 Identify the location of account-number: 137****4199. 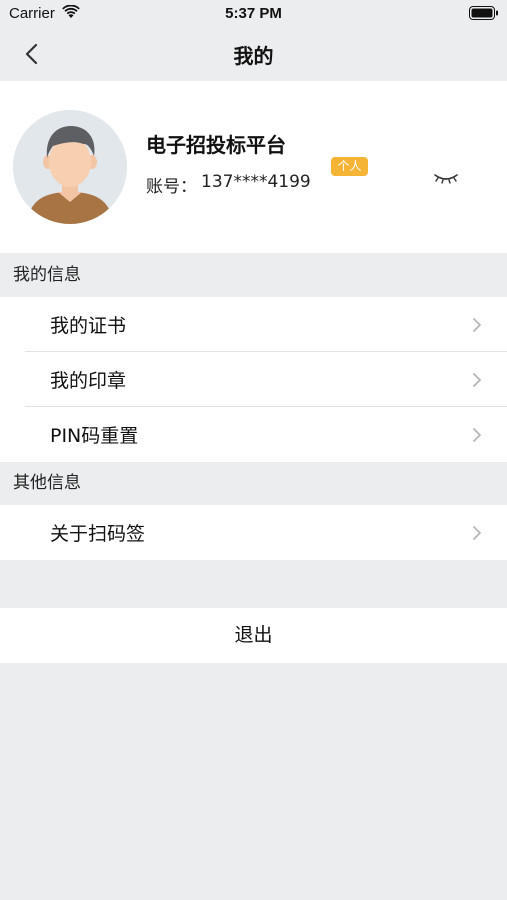
(256, 182).